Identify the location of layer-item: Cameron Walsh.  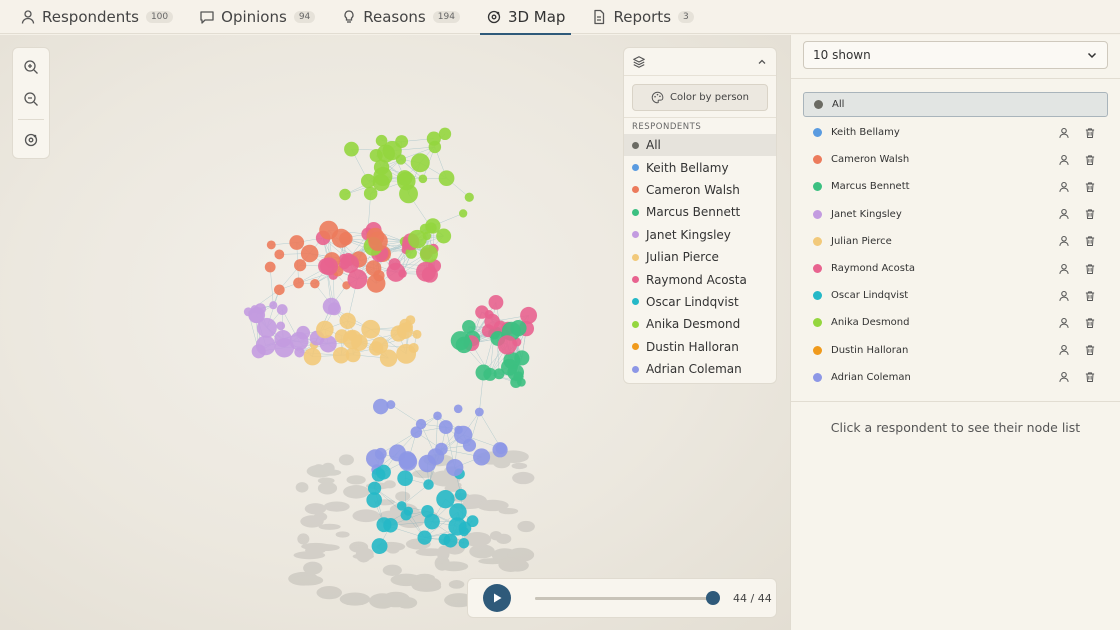
(700, 190).